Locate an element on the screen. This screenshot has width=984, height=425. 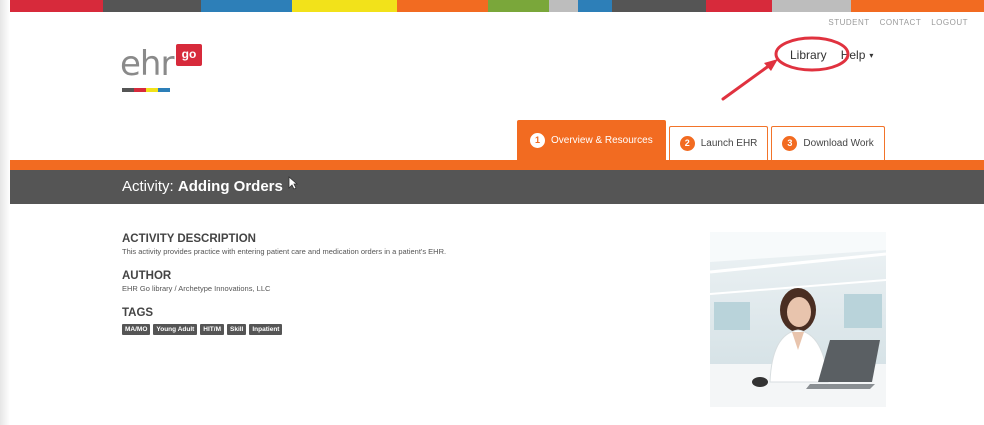
tab-label: Overview & Resources is located at coordinates (602, 140).